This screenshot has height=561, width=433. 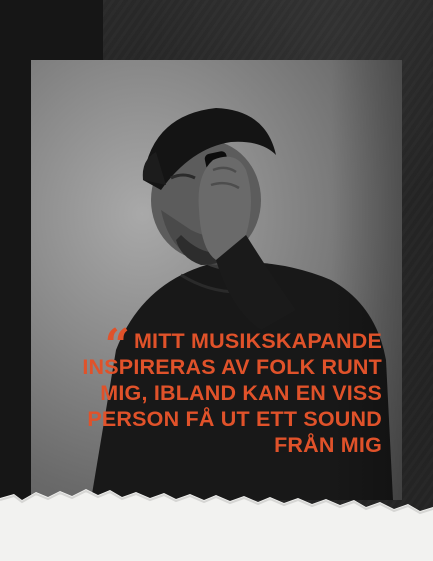 I want to click on quote-line-4: PERSON FÅ UT ETT SOUND, so click(x=234, y=419).